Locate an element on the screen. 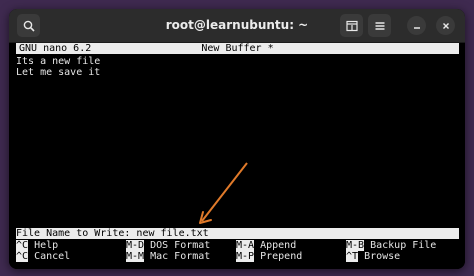 This screenshot has height=276, width=474. buffer-name: New Buffer * is located at coordinates (237, 48).